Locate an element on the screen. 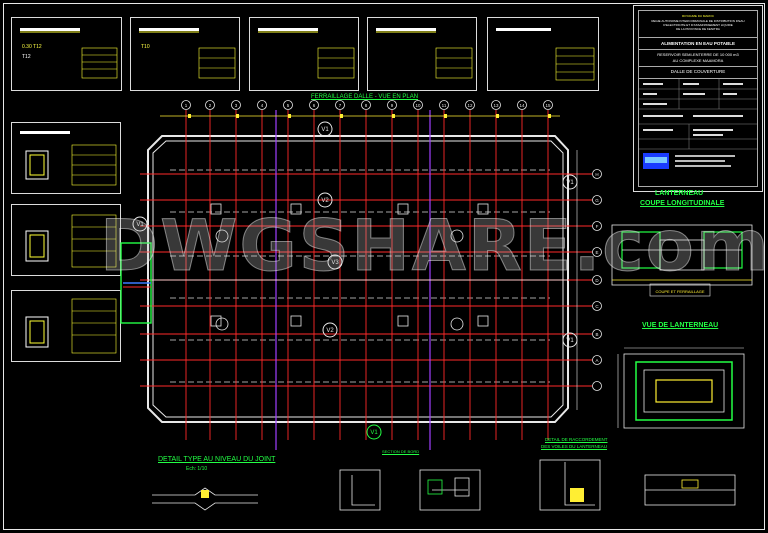 The width and height of the screenshot is (768, 533). col-label-9: 9 is located at coordinates (392, 105).